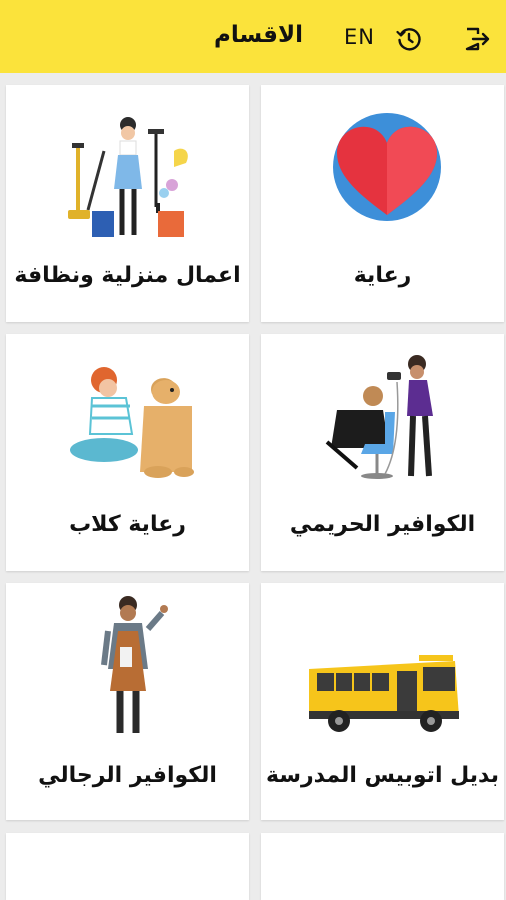 This screenshot has width=506, height=900. Describe the element at coordinates (127, 275) in the screenshot. I see `category-label: اعمال منزلية ونظافة` at that location.